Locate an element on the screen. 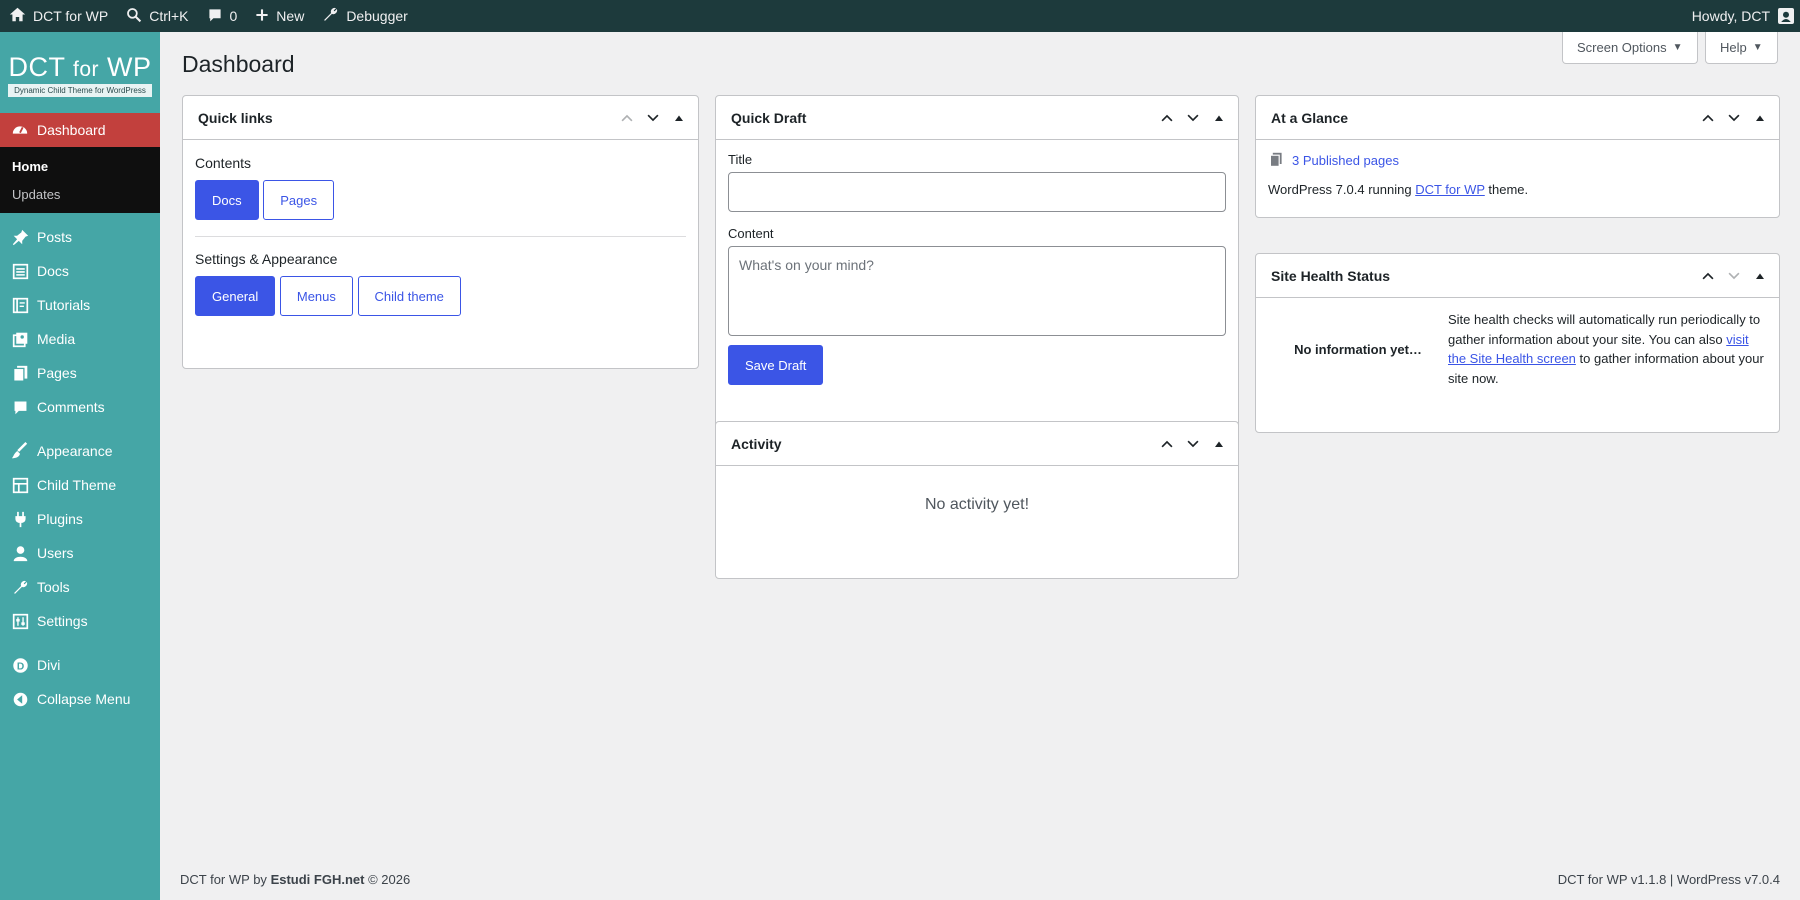 Image resolution: width=1800 pixels, height=900 pixels. docs-button: Docs is located at coordinates (227, 200).